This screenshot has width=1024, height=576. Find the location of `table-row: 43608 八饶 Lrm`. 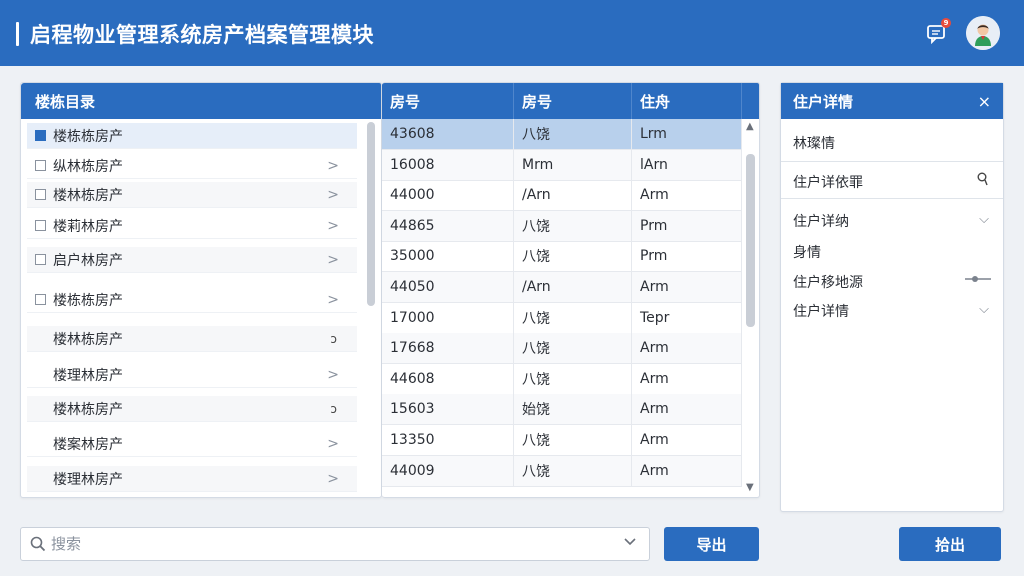

table-row: 43608 八饶 Lrm is located at coordinates (562, 134).